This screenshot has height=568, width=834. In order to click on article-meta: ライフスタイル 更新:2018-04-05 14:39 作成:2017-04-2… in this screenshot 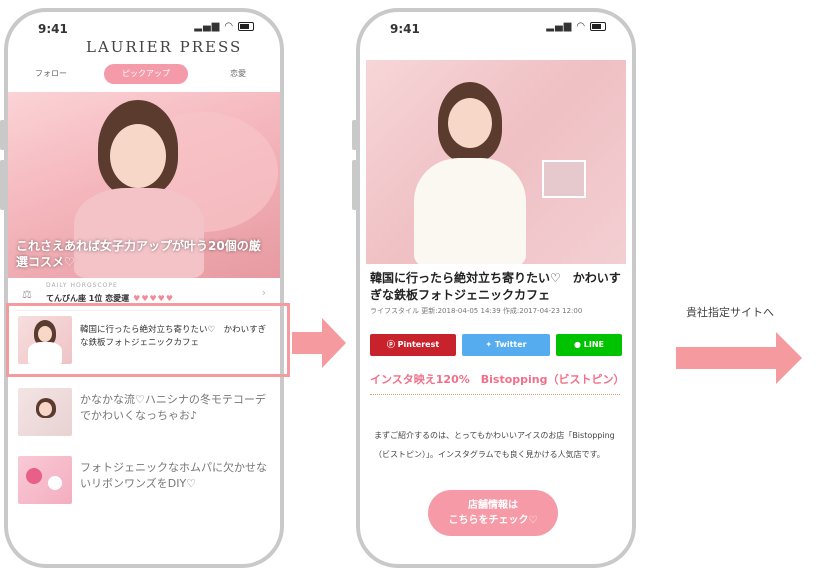, I will do `click(476, 311)`.